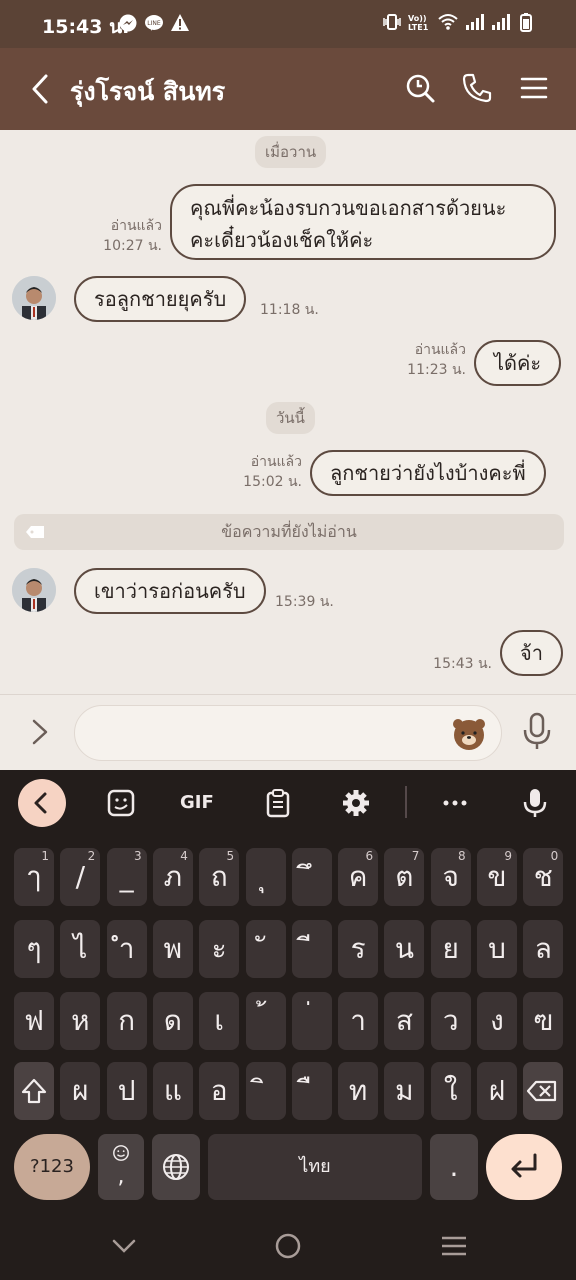 The height and width of the screenshot is (1280, 576). What do you see at coordinates (404, 877) in the screenshot?
I see `key: ต7` at bounding box center [404, 877].